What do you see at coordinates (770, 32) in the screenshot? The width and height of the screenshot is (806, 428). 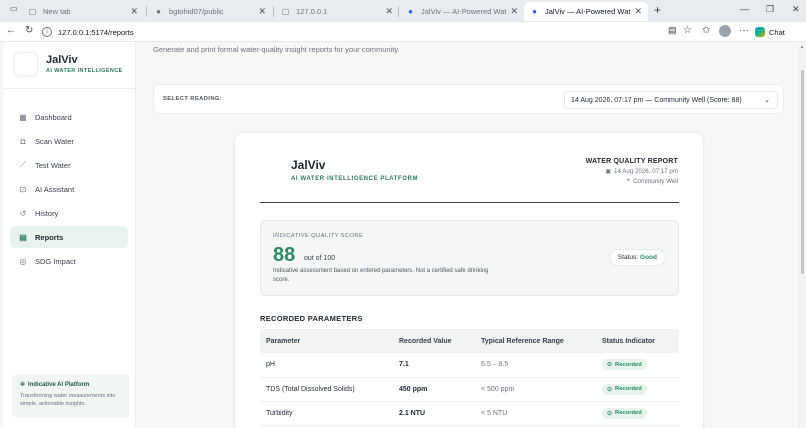 I see `chat-button: Chat` at bounding box center [770, 32].